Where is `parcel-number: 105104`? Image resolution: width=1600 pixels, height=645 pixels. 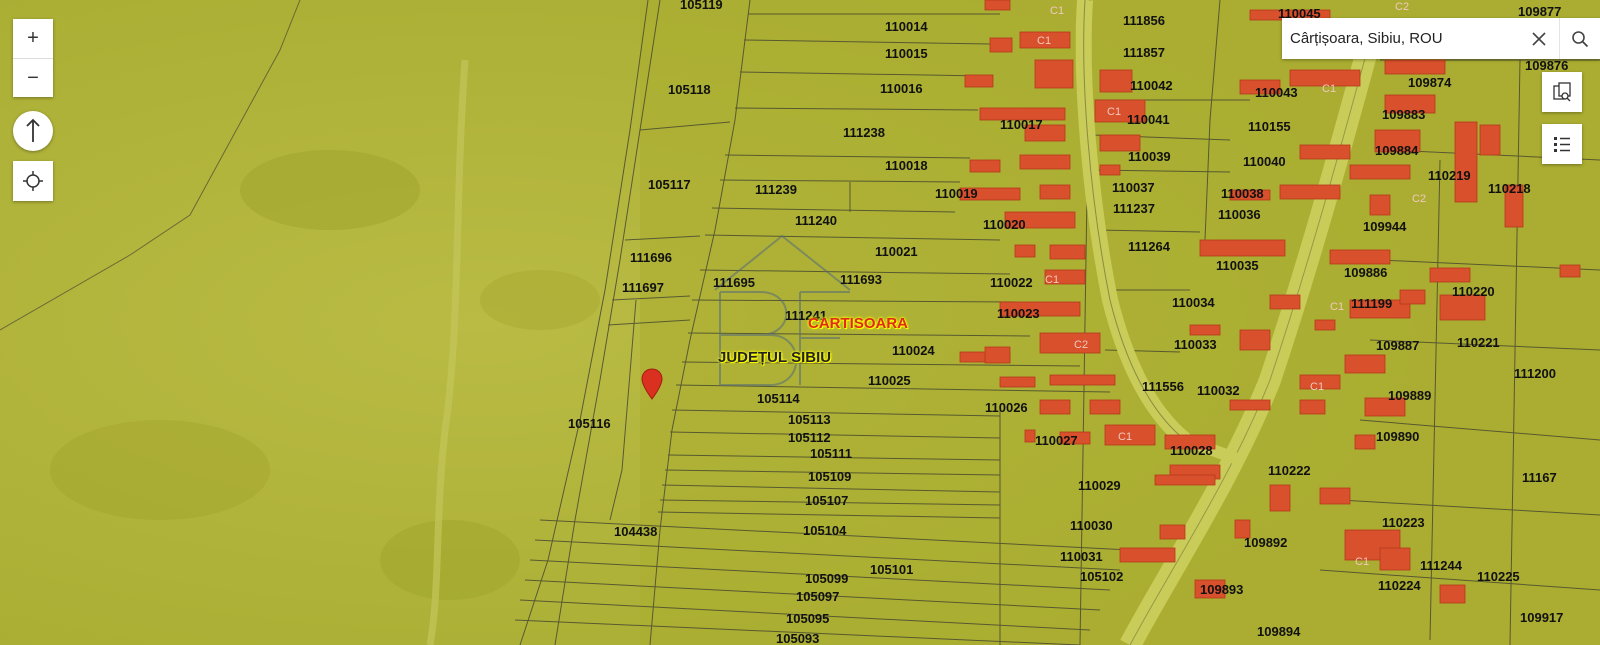 parcel-number: 105104 is located at coordinates (825, 530).